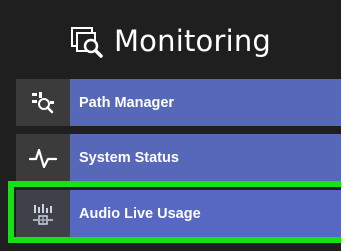 The height and width of the screenshot is (251, 350). What do you see at coordinates (205, 213) in the screenshot?
I see `nav-item-label: Audio Live Usage` at bounding box center [205, 213].